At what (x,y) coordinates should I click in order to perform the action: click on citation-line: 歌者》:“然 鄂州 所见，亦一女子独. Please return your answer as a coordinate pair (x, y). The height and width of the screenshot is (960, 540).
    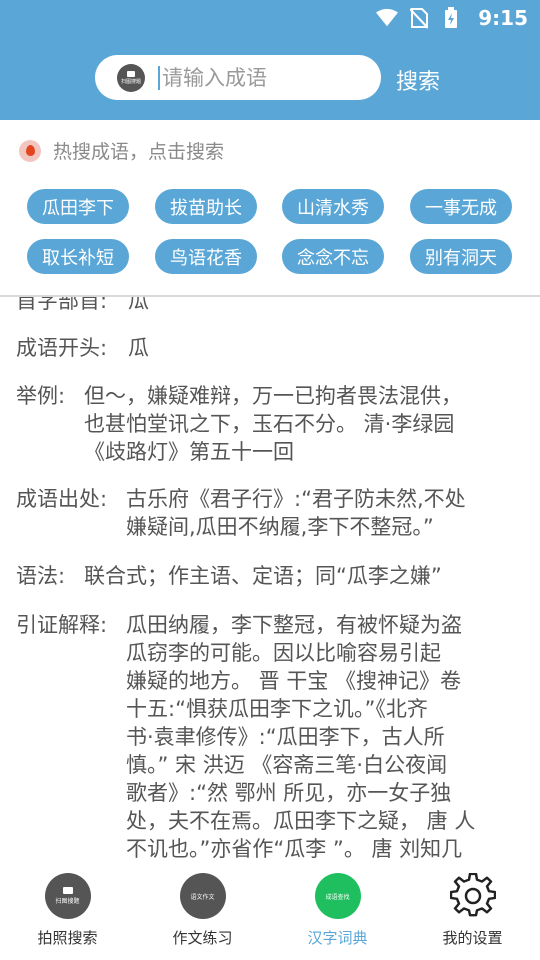
    Looking at the image, I should click on (289, 793).